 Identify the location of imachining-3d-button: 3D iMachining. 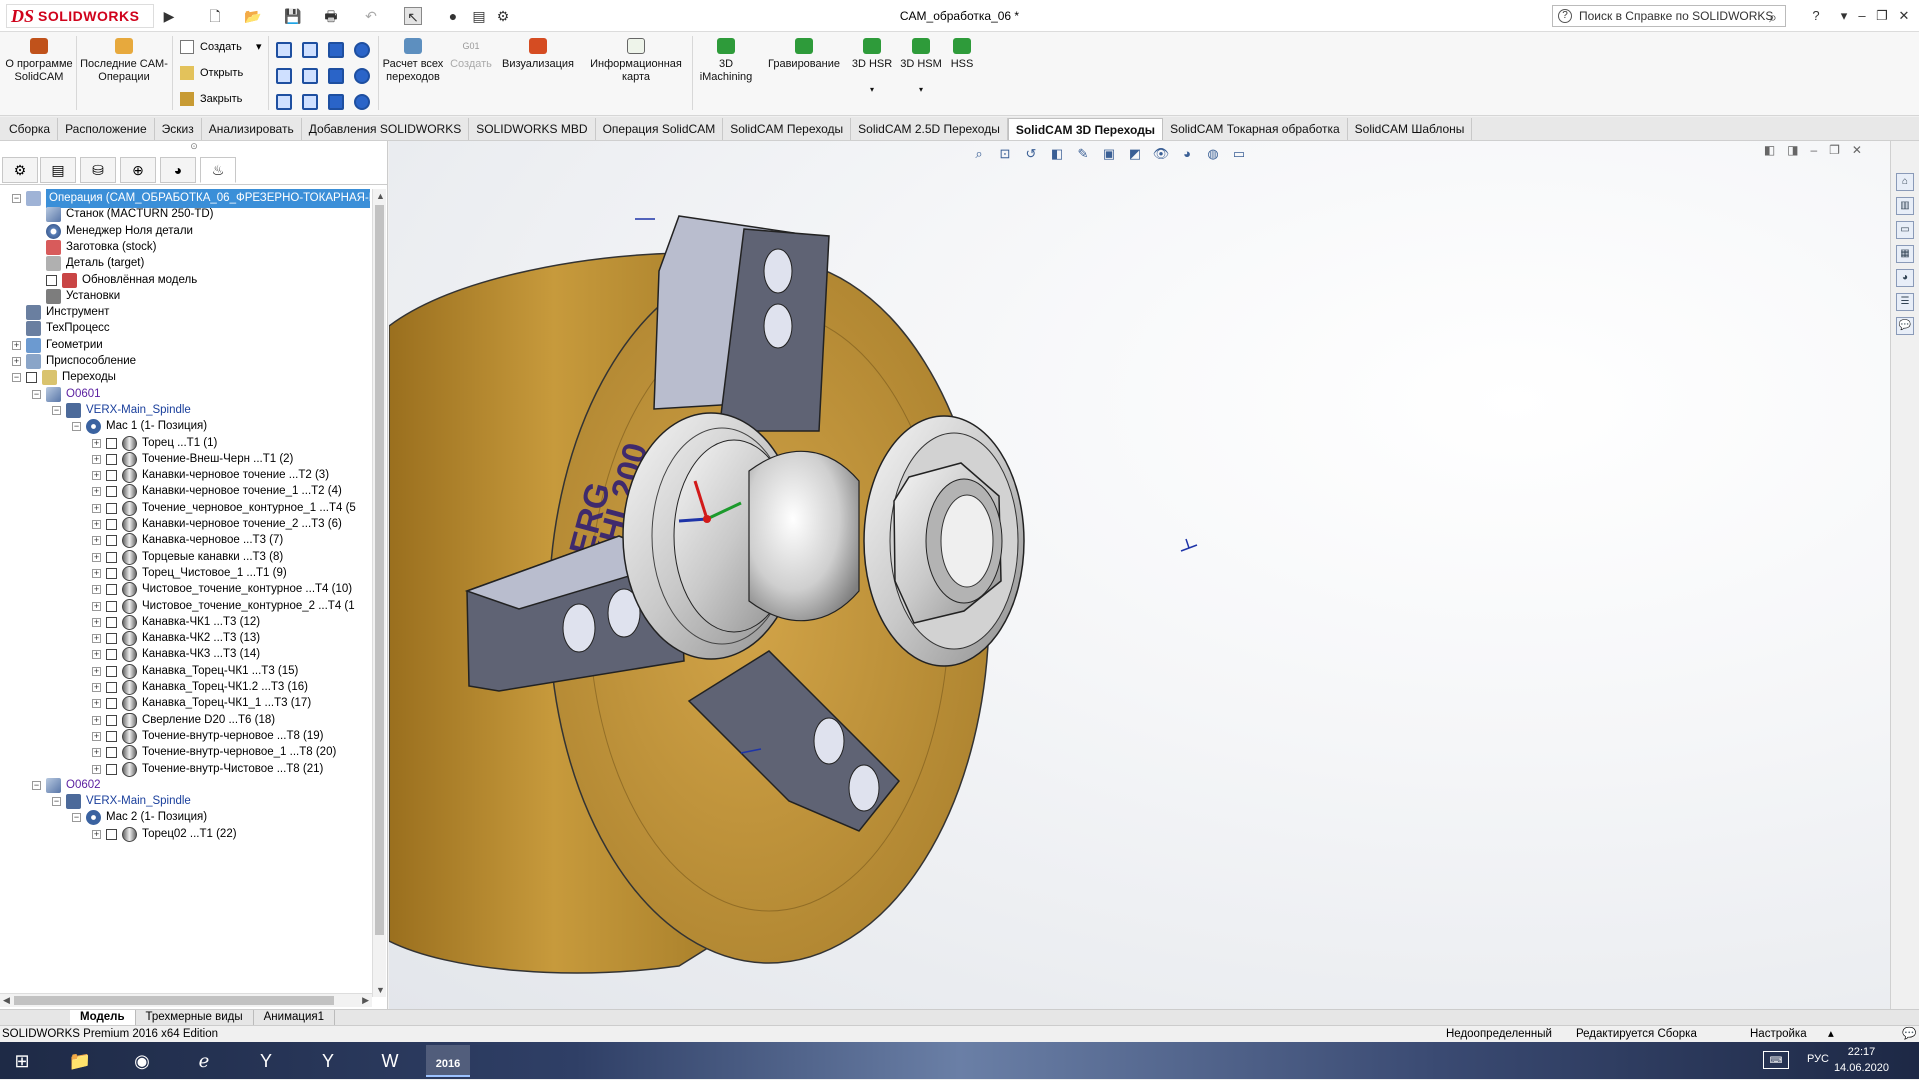
(726, 61).